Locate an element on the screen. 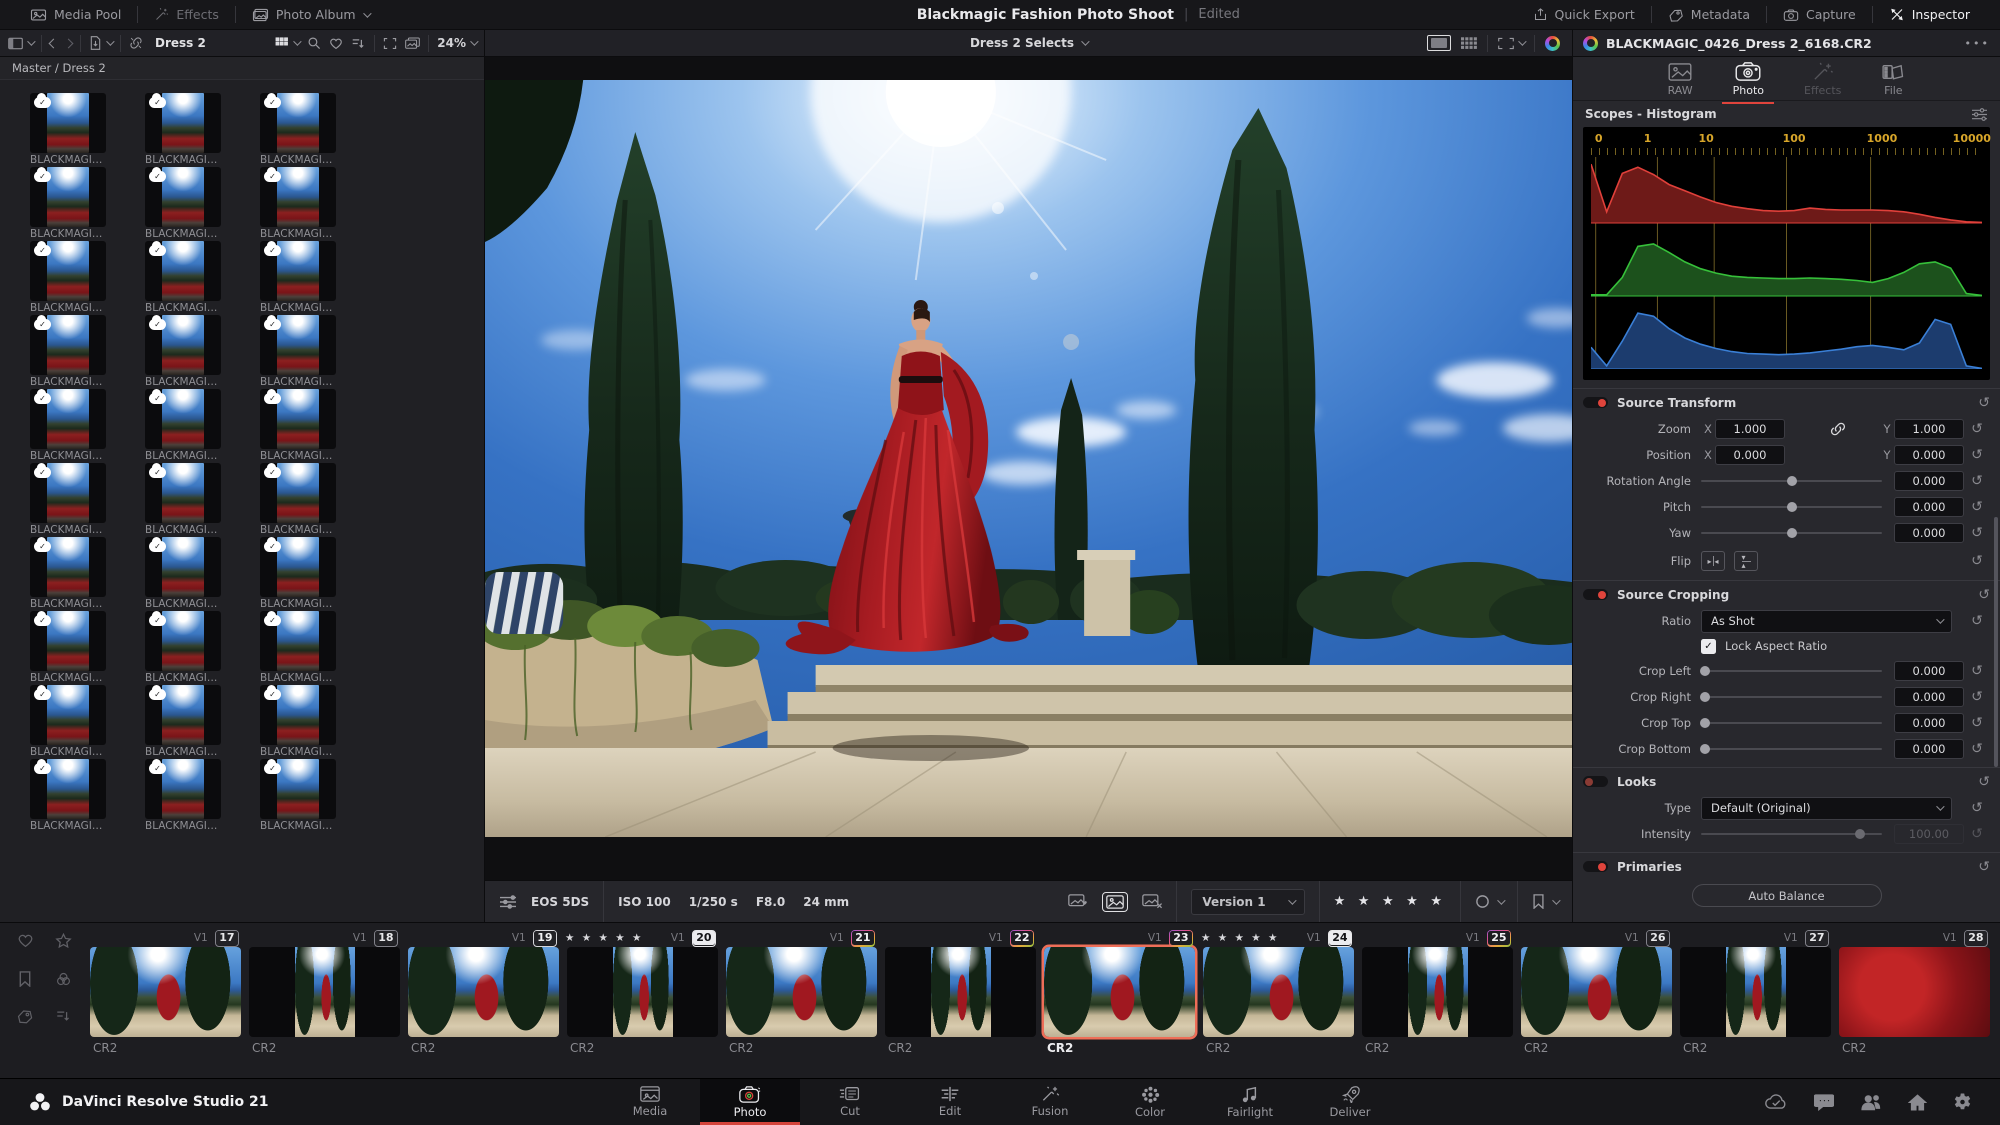  filmstrip-clip: V1 22 CR2 is located at coordinates (960, 994).